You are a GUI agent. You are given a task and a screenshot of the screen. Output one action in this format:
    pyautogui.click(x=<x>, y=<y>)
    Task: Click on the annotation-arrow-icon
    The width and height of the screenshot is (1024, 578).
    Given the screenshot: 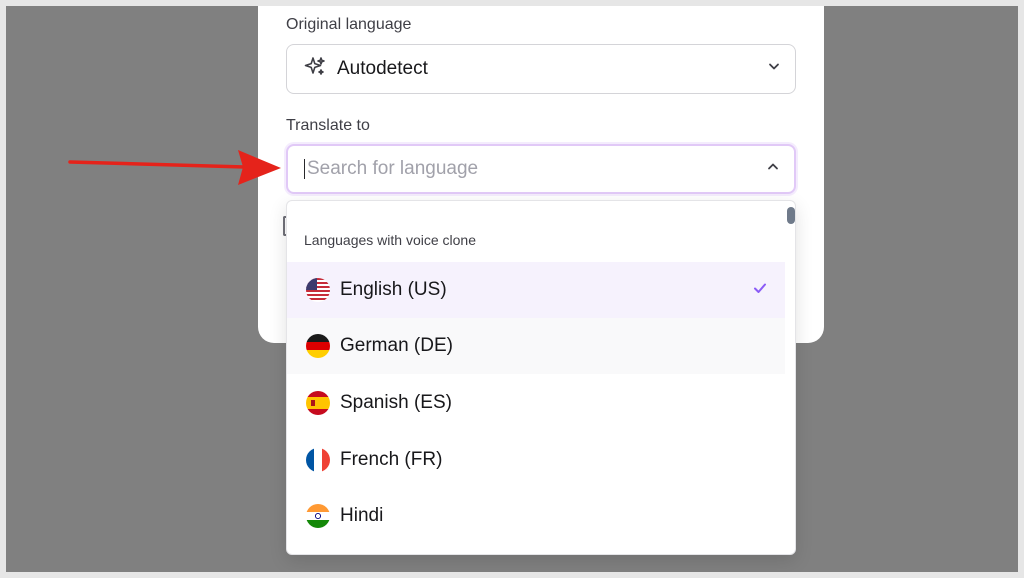 What is the action you would take?
    pyautogui.click(x=174, y=167)
    